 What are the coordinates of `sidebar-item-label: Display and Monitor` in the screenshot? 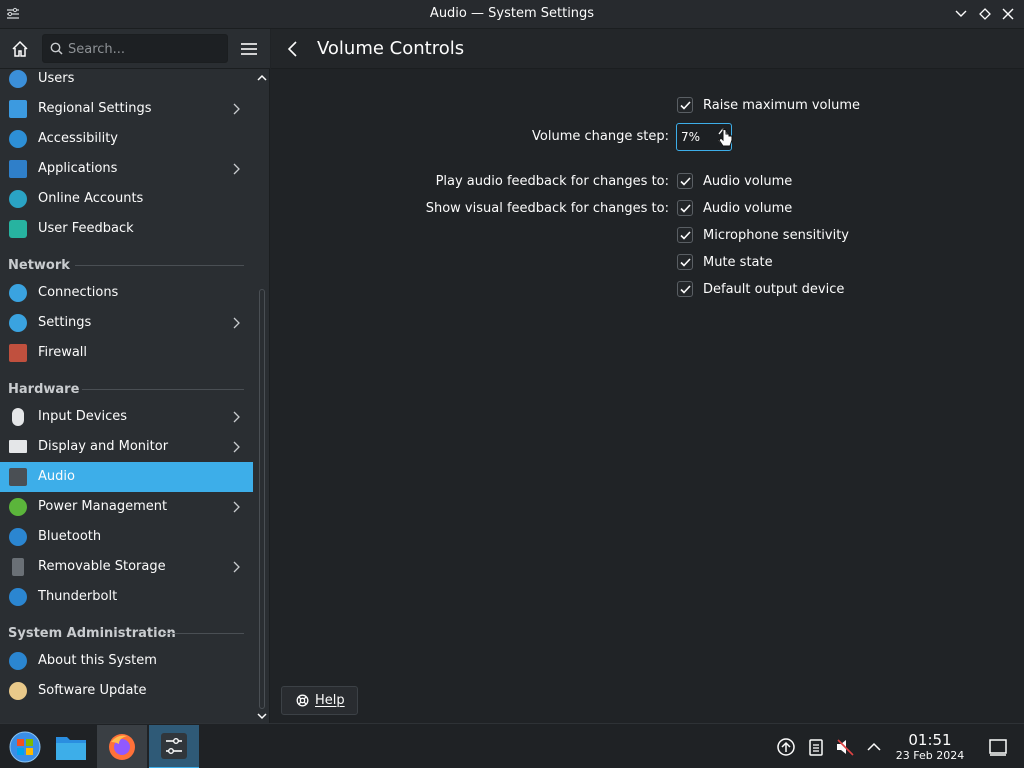 It's located at (103, 446).